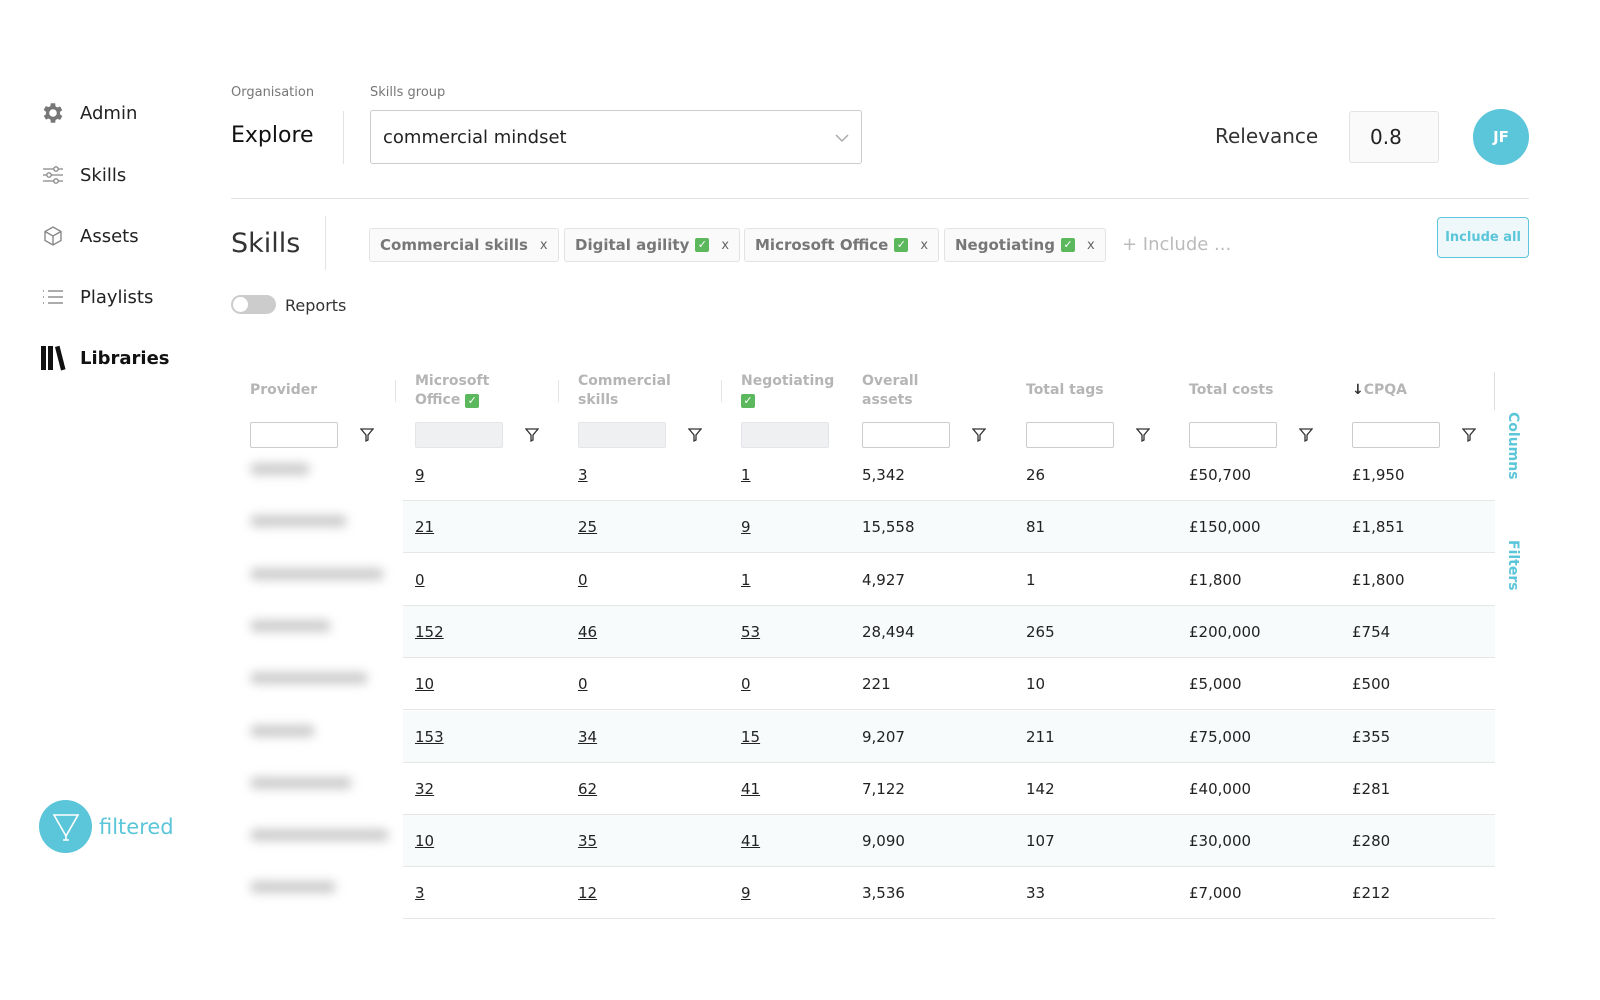 This screenshot has height=1000, width=1600. Describe the element at coordinates (1378, 527) in the screenshot. I see `cell-cpqa: £1,851` at that location.